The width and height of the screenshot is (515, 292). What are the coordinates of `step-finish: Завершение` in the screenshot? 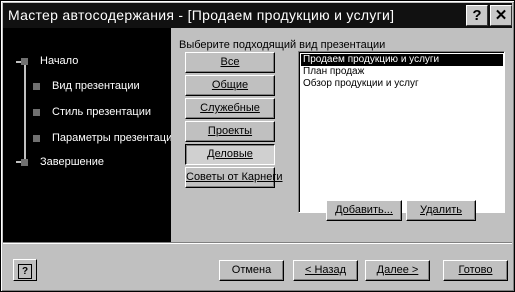 It's located at (72, 162).